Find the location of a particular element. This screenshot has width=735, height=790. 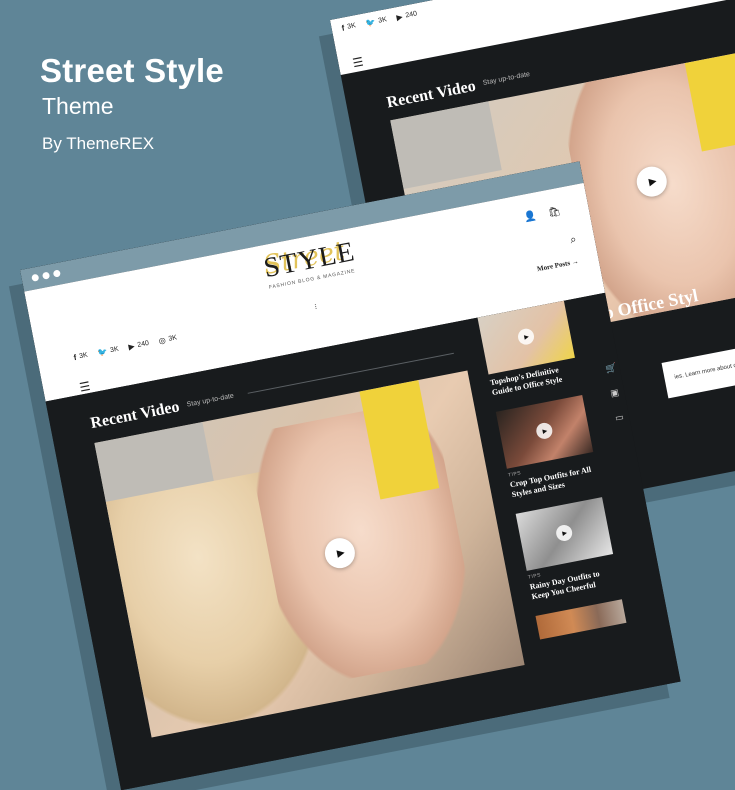

twitter-count: 3K is located at coordinates (114, 350).